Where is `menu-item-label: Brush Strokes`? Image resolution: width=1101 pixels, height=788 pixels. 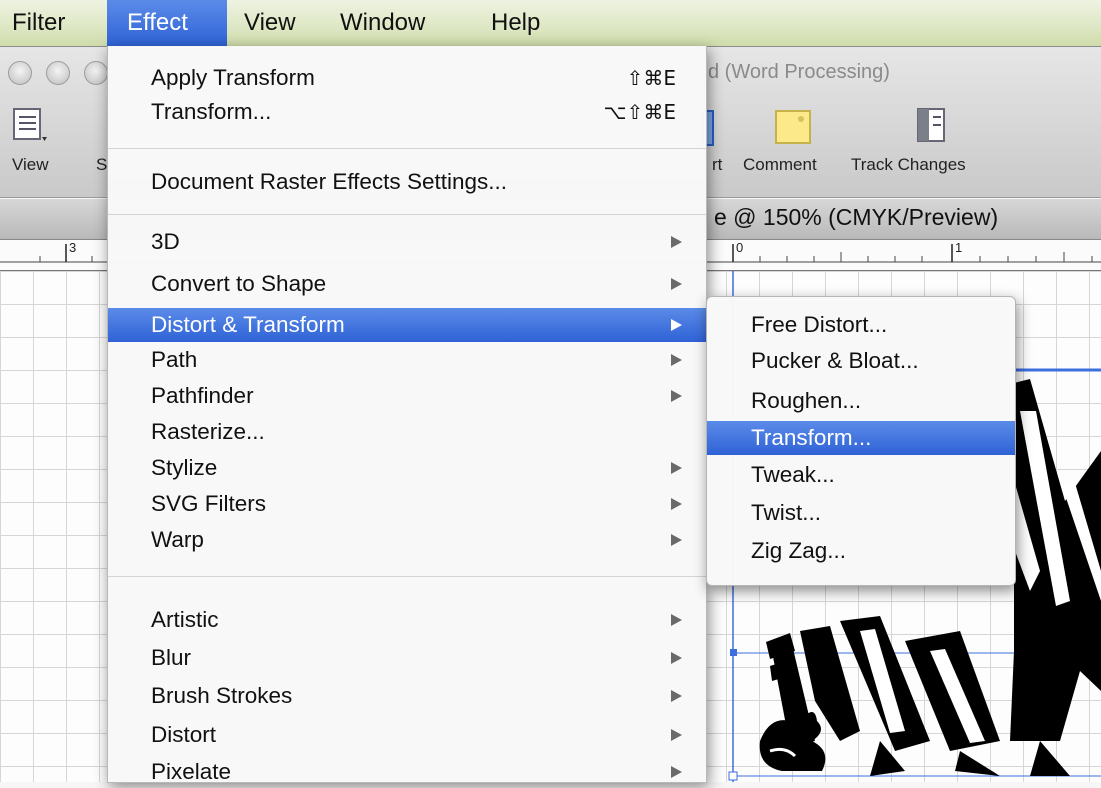
menu-item-label: Brush Strokes is located at coordinates (222, 695).